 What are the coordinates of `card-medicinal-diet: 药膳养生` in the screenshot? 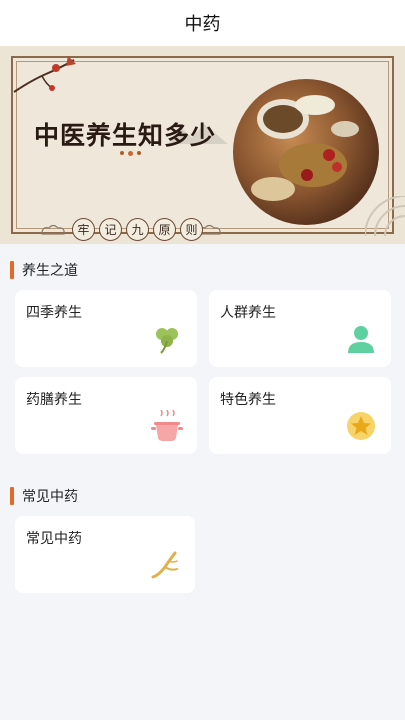 It's located at (106, 415).